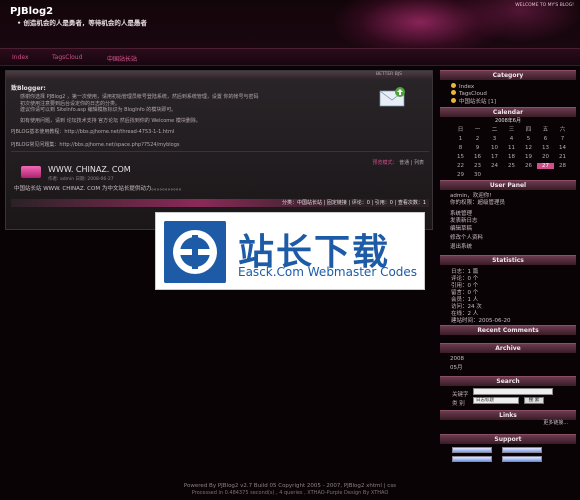 This screenshot has height=500, width=580. Describe the element at coordinates (545, 139) in the screenshot. I see `calendar-day: 6` at that location.